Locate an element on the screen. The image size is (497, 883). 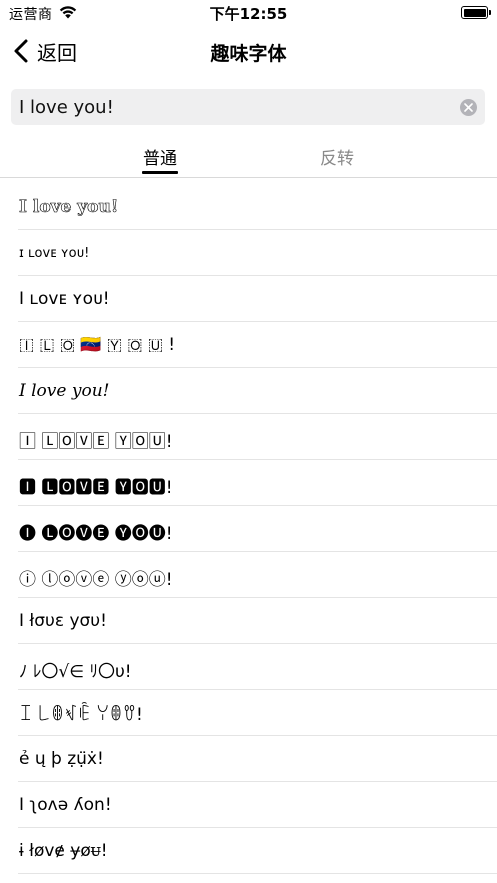
chevron-left-icon is located at coordinates (21, 51).